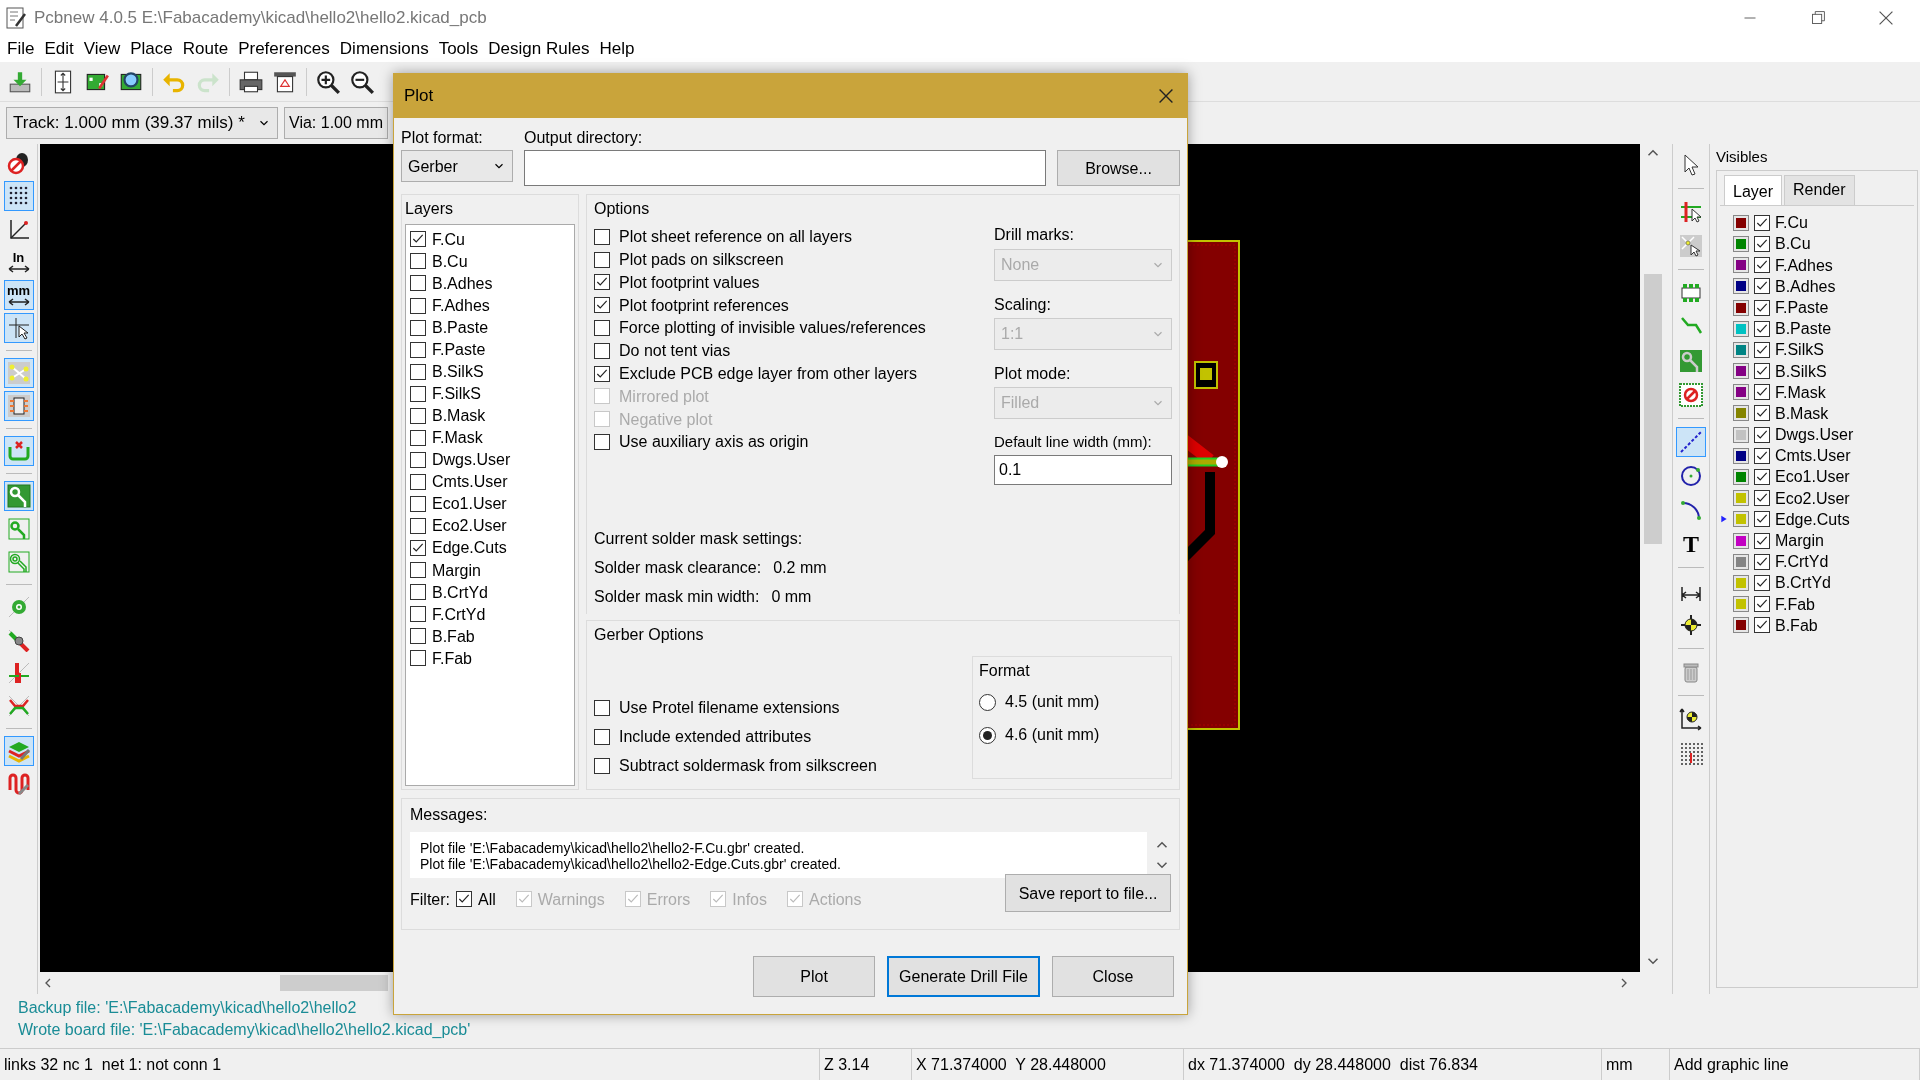  I want to click on menu-item: File, so click(21, 49).